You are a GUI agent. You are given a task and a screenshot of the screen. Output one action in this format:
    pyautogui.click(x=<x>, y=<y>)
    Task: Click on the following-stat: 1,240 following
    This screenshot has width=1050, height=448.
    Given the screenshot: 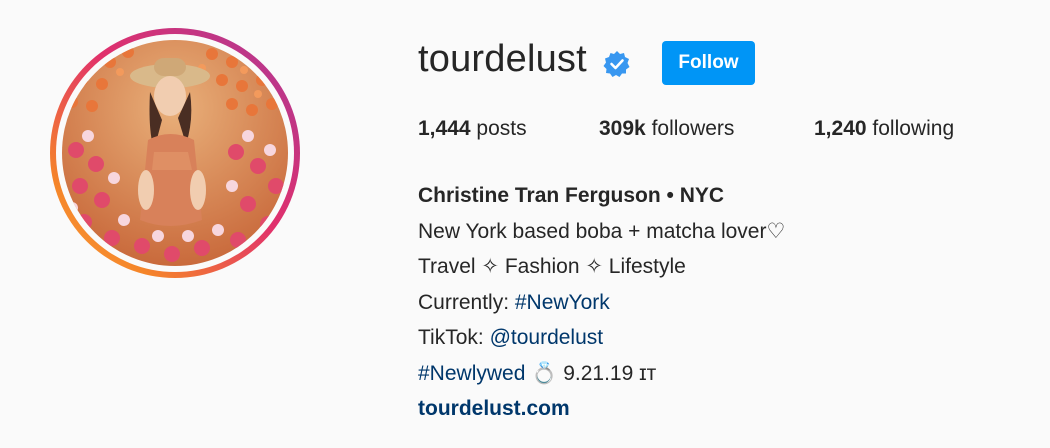 What is the action you would take?
    pyautogui.click(x=884, y=129)
    